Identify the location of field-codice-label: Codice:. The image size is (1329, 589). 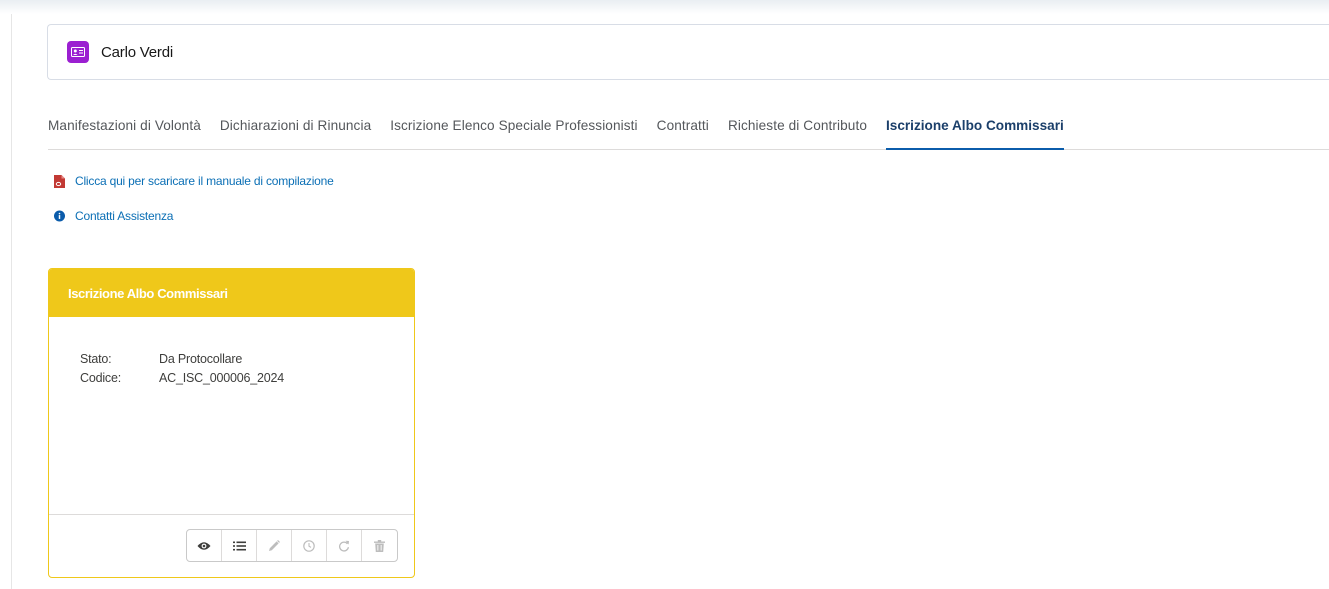
(100, 378).